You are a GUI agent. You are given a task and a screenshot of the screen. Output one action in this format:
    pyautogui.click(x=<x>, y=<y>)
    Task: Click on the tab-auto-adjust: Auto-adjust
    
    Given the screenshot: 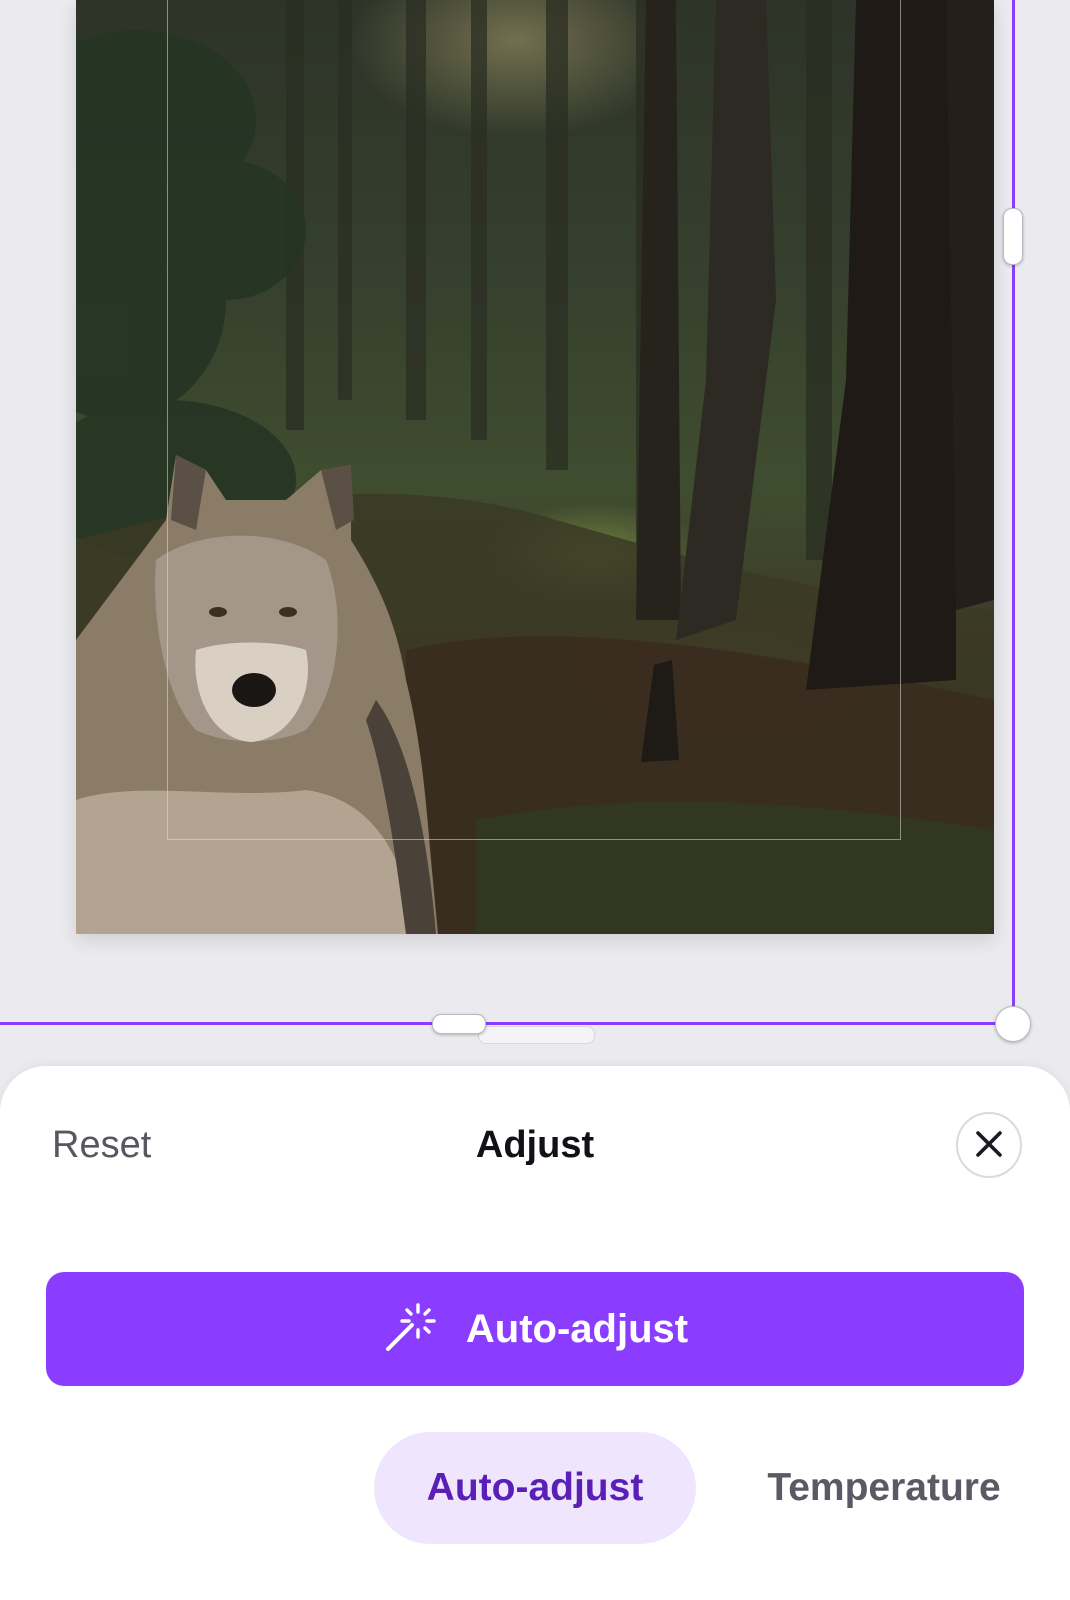 What is the action you would take?
    pyautogui.click(x=535, y=1488)
    